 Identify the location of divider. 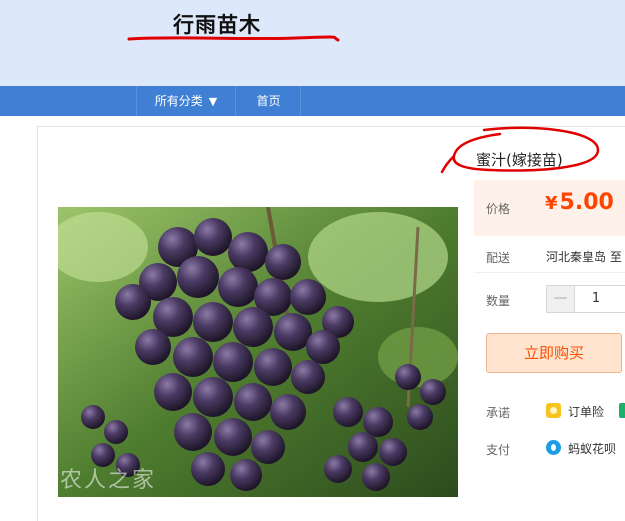
(549, 272).